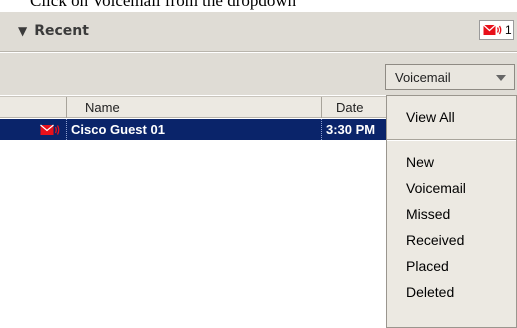 The width and height of the screenshot is (517, 328). I want to click on menu-item-placed: Placed, so click(452, 266).